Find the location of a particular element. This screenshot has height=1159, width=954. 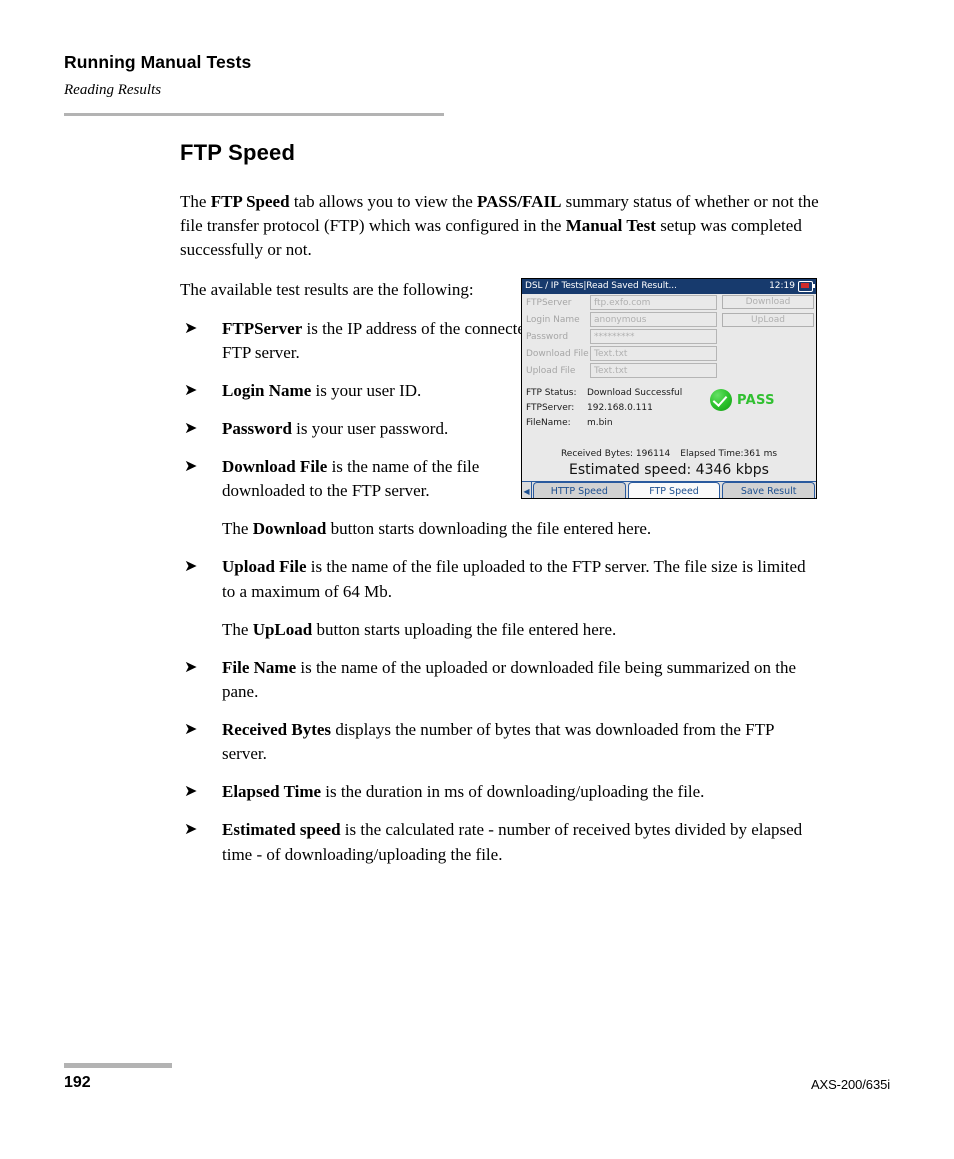

list-item: ➤ Password is your user password. is located at coordinates (366, 429).